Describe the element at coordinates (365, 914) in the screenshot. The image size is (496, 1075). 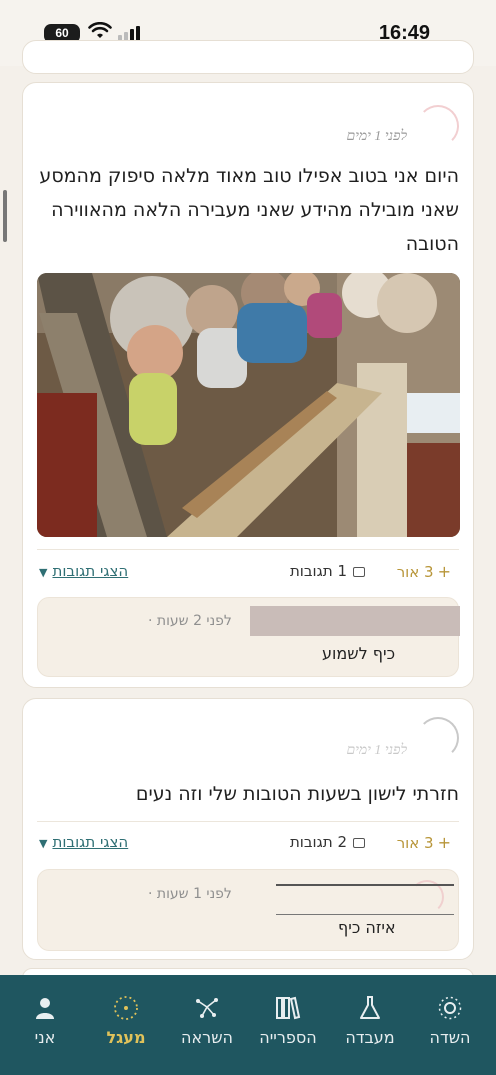
I see `redacted-divider` at that location.